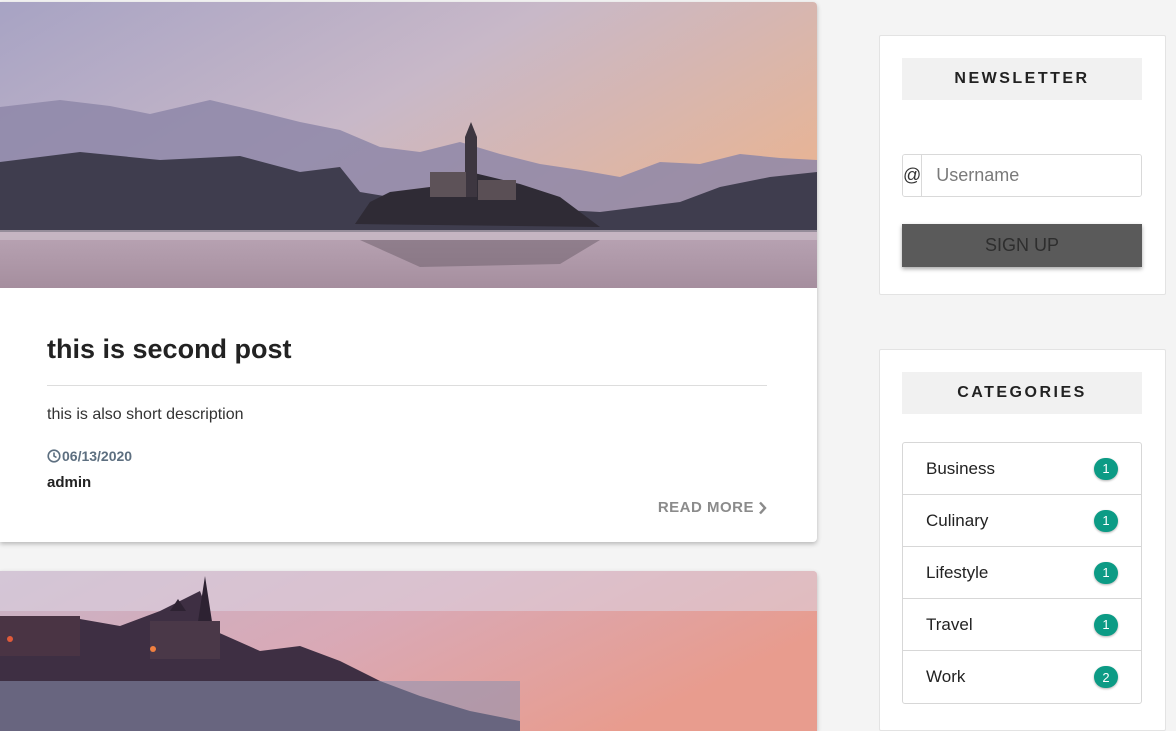 The height and width of the screenshot is (731, 1176). What do you see at coordinates (957, 572) in the screenshot?
I see `category-label: Lifestyle` at bounding box center [957, 572].